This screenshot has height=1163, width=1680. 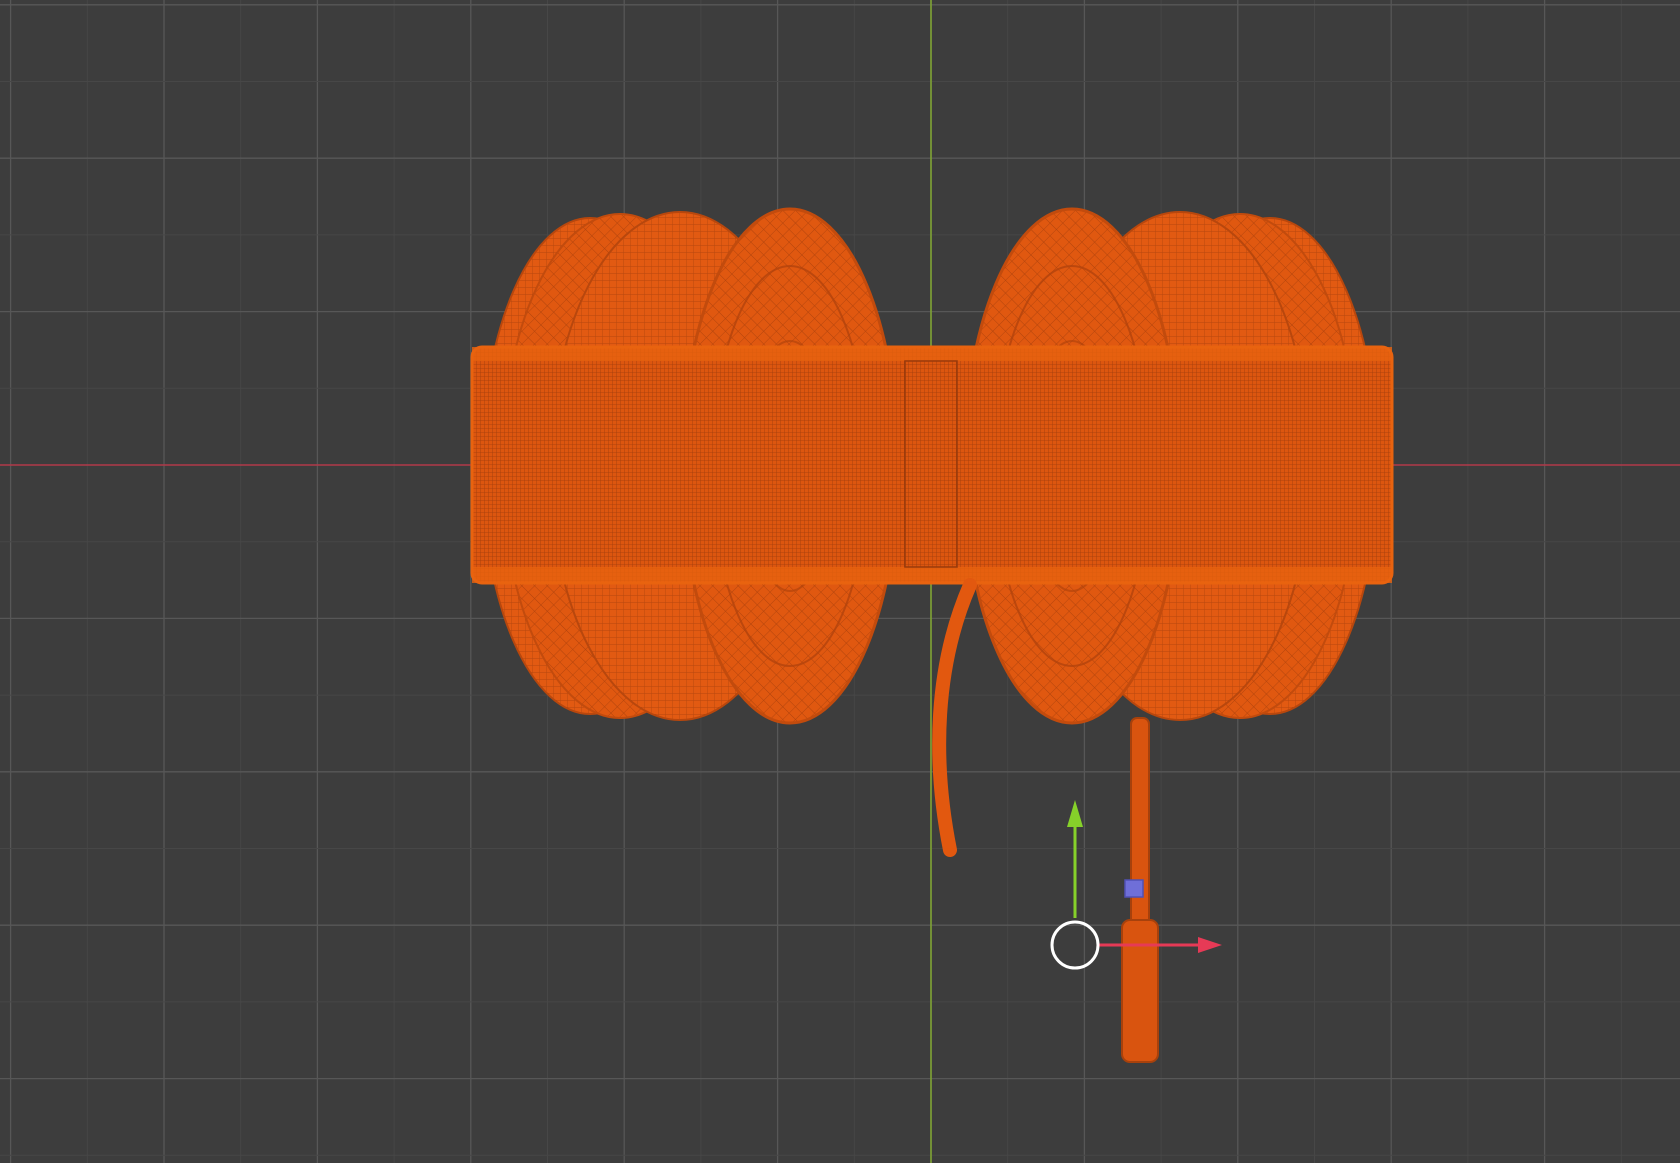 I want to click on x-arrow-icon, so click(x=1160, y=945).